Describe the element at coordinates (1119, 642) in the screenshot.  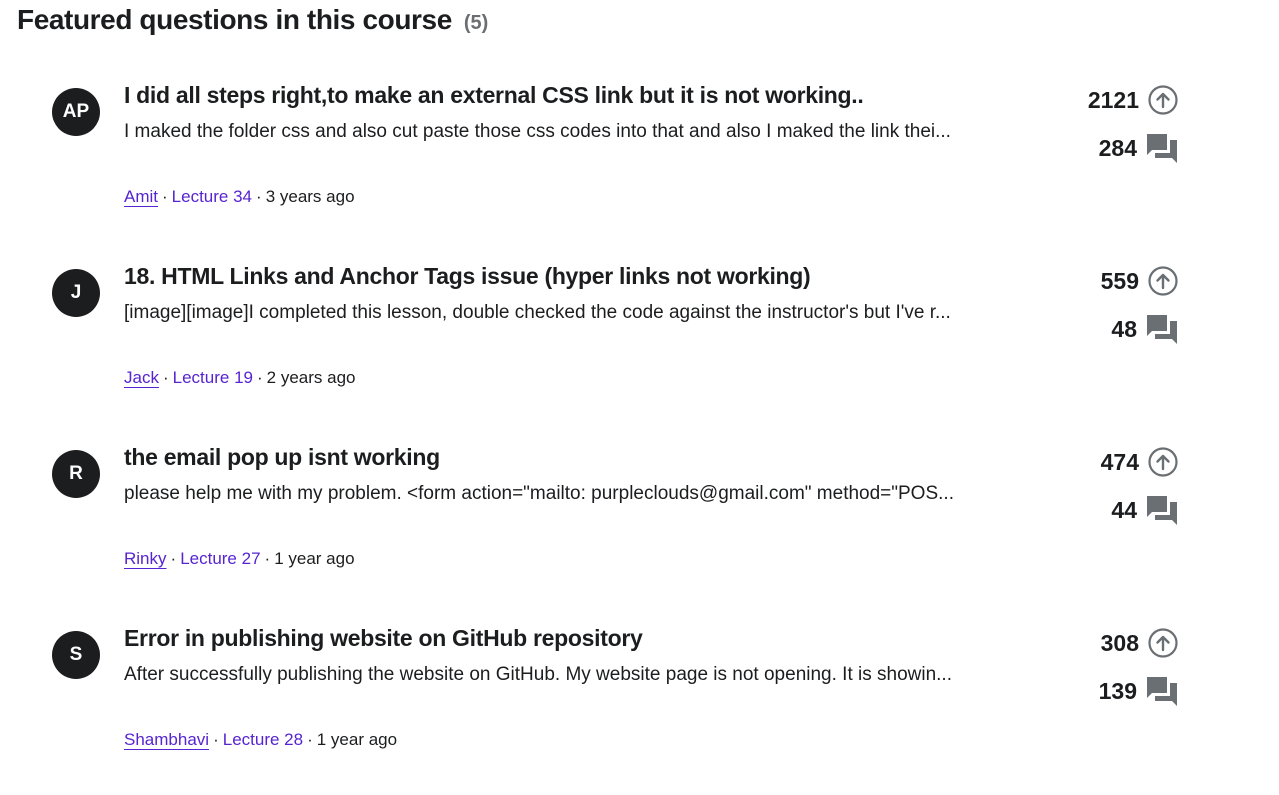
I see `vote-count: 308` at that location.